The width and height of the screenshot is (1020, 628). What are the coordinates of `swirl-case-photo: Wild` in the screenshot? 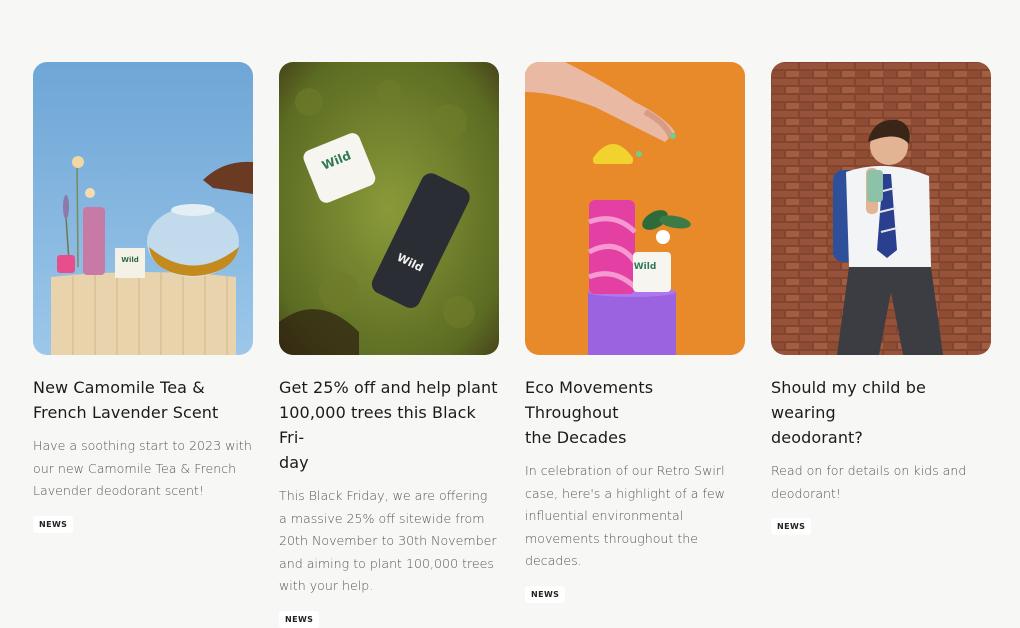 It's located at (635, 208).